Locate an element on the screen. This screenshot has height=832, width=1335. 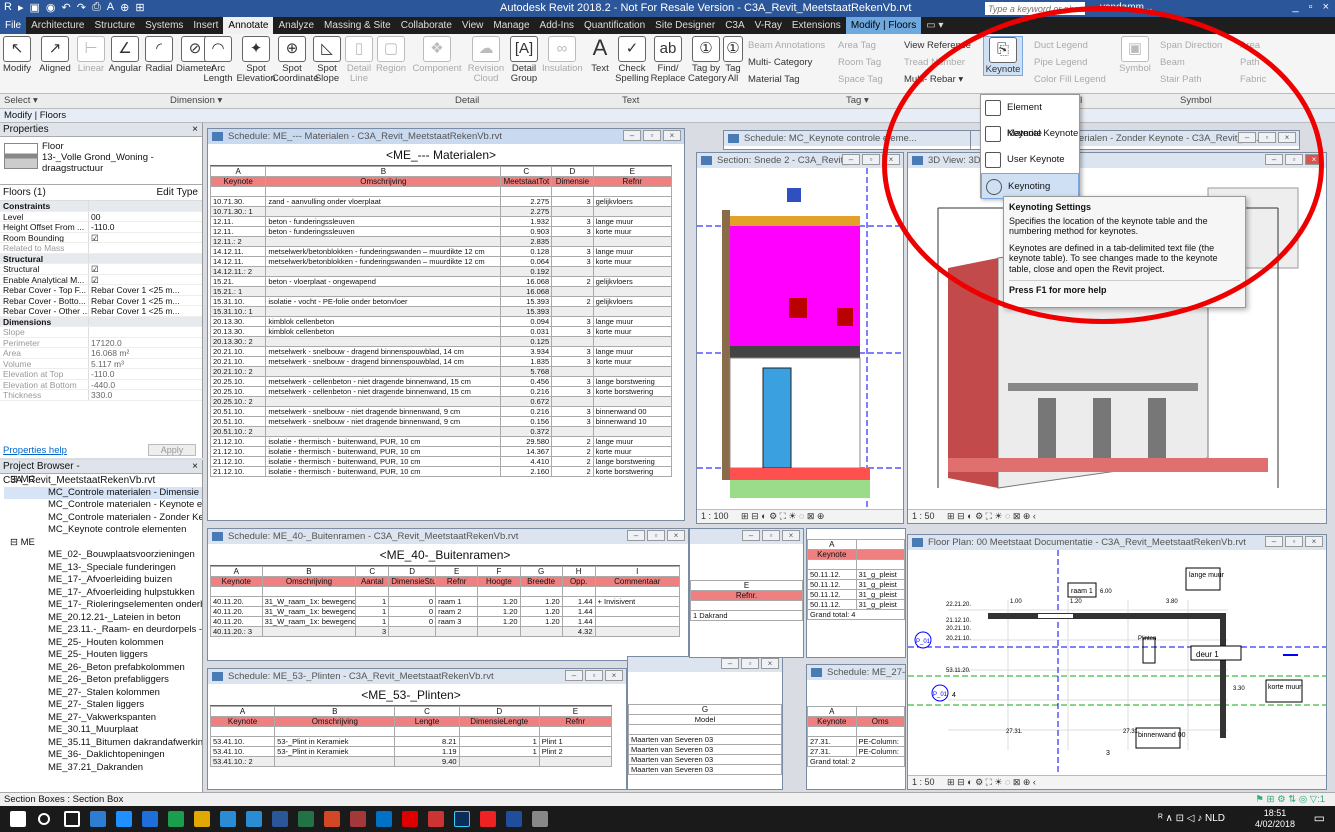
table-cell: gelijkvloers is located at coordinates (632, 301).